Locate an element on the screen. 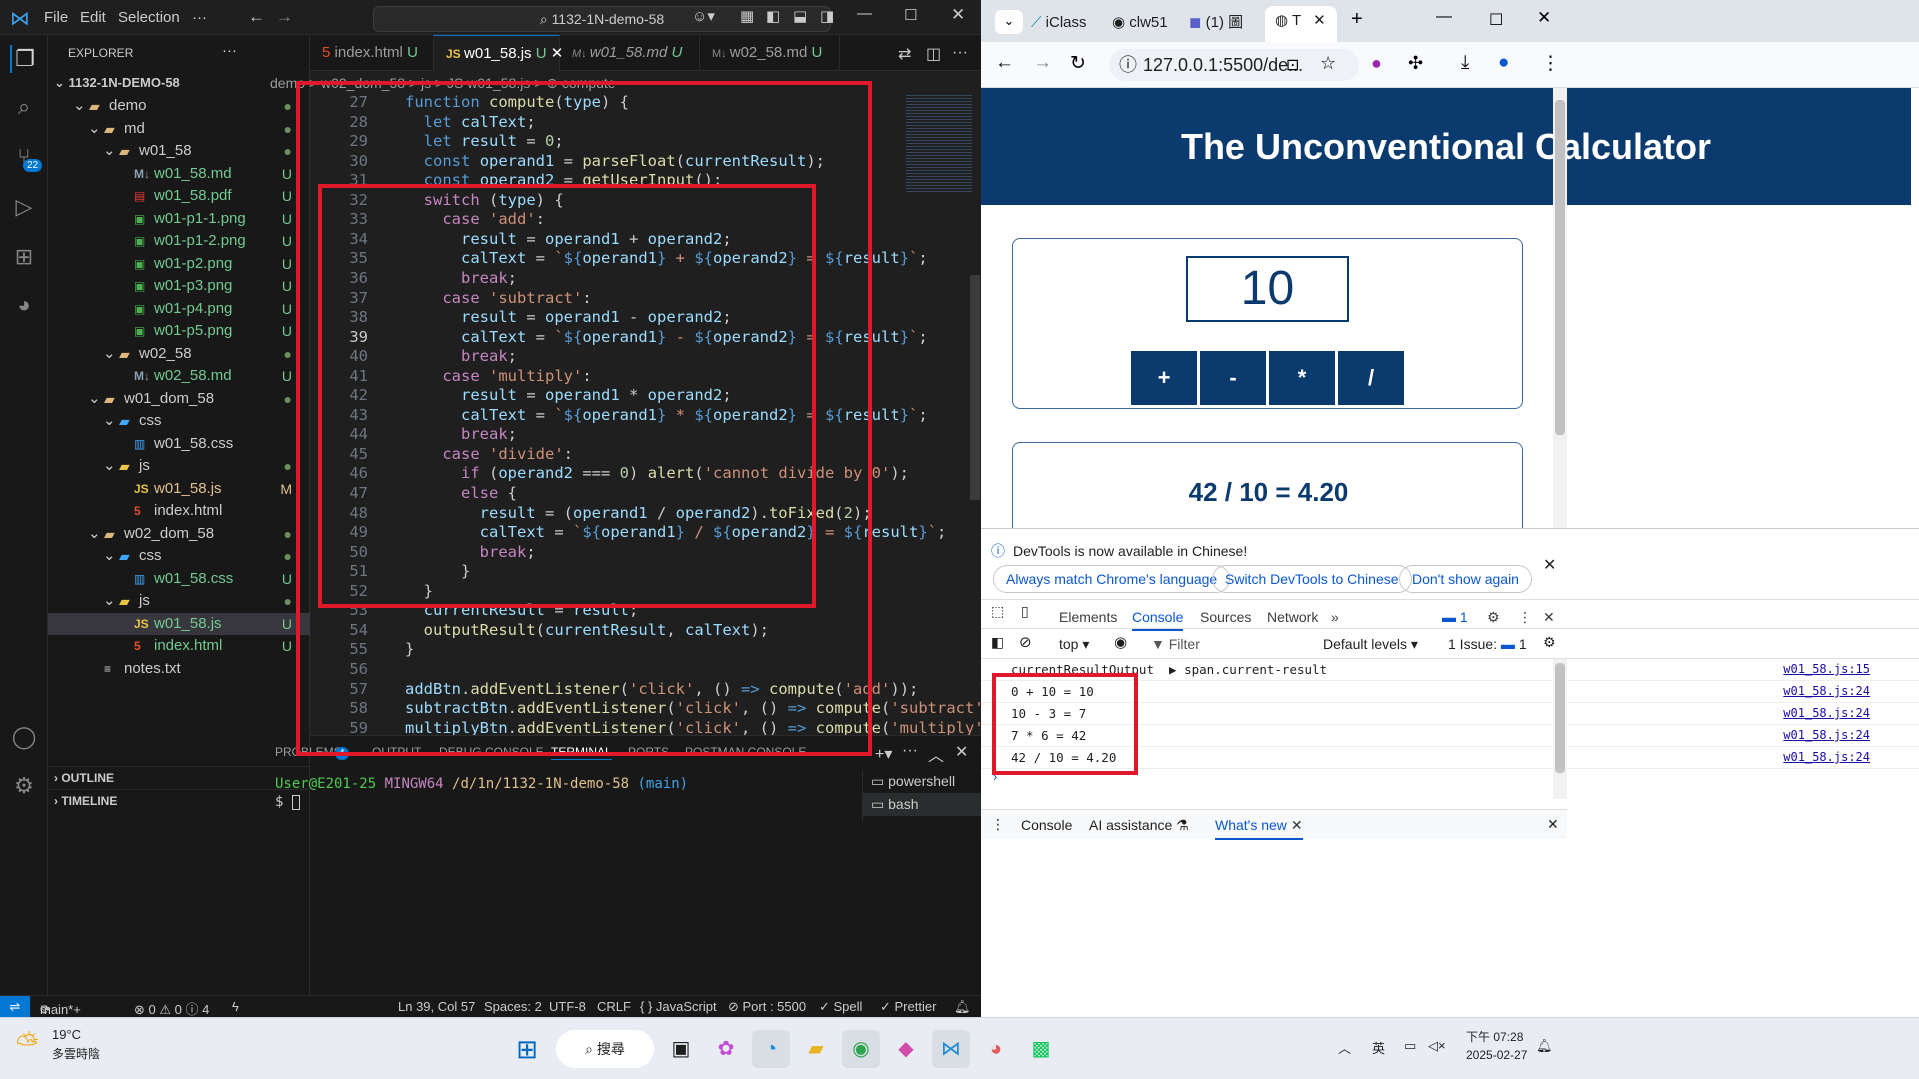  tree-item: 5 index.html is located at coordinates (179, 511).